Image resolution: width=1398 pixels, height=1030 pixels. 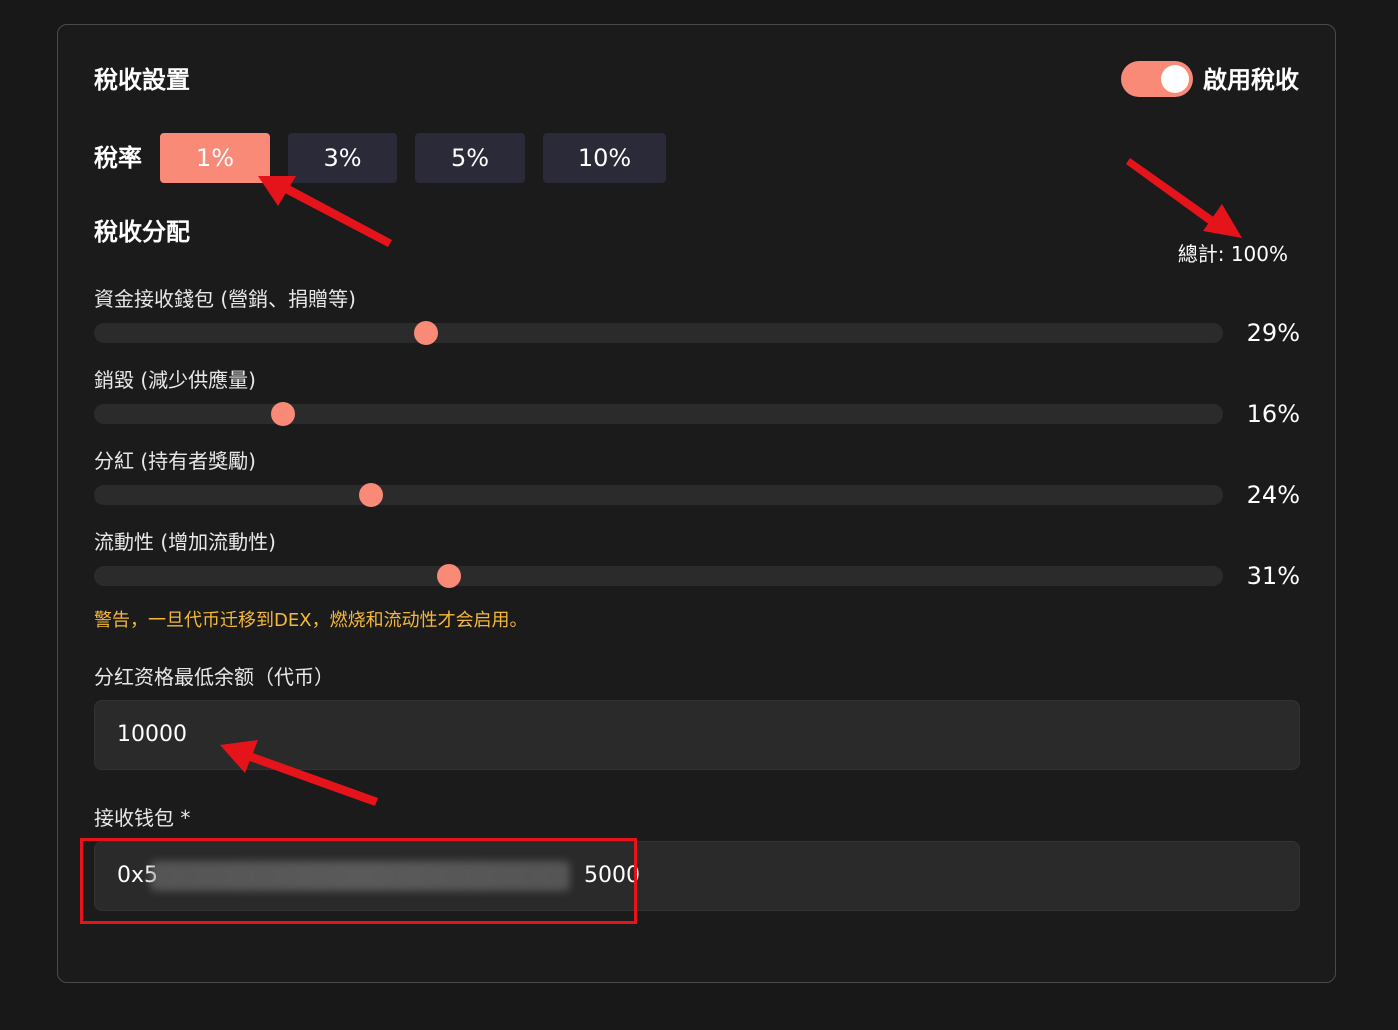 What do you see at coordinates (658, 576) in the screenshot?
I see `slider-liquidity` at bounding box center [658, 576].